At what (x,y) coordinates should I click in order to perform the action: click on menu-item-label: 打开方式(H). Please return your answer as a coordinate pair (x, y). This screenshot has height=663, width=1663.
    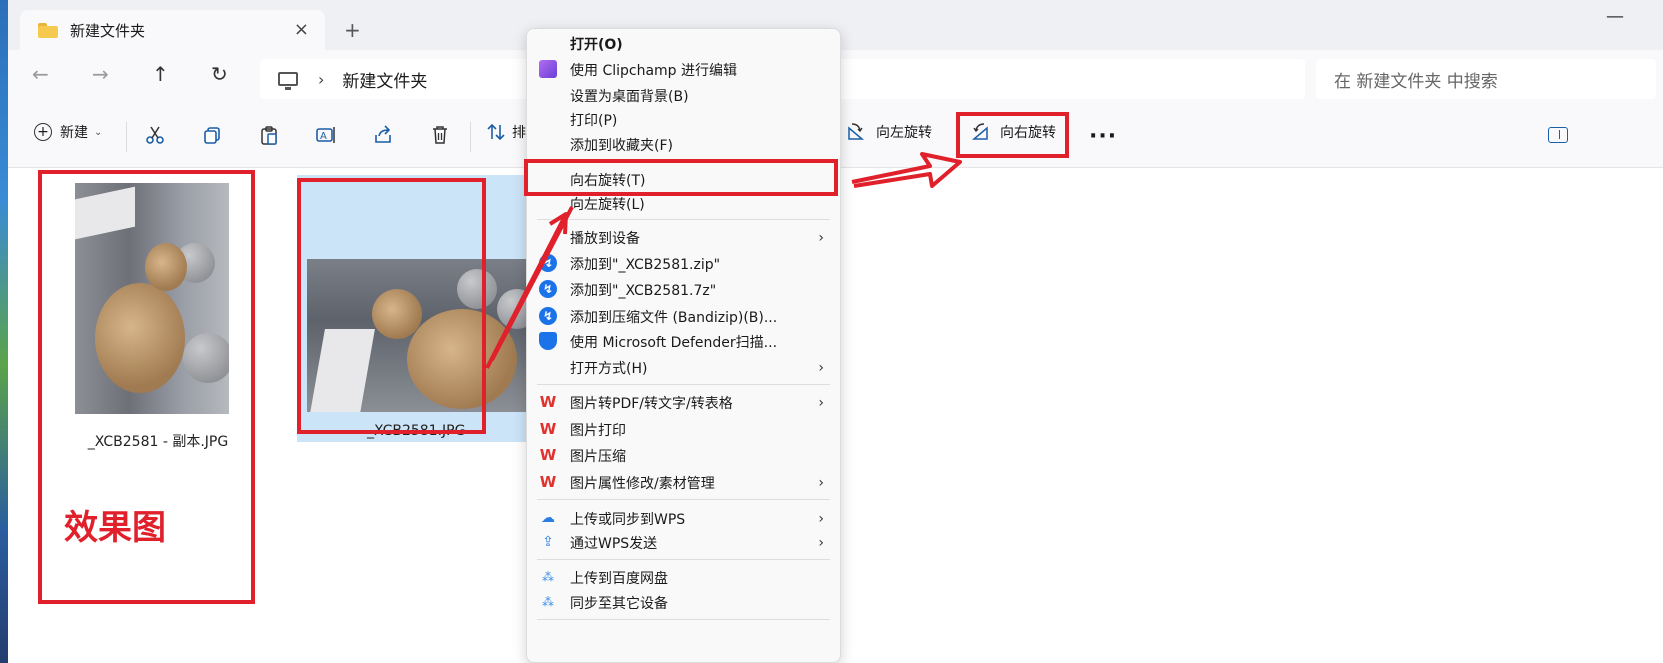
    Looking at the image, I should click on (609, 368).